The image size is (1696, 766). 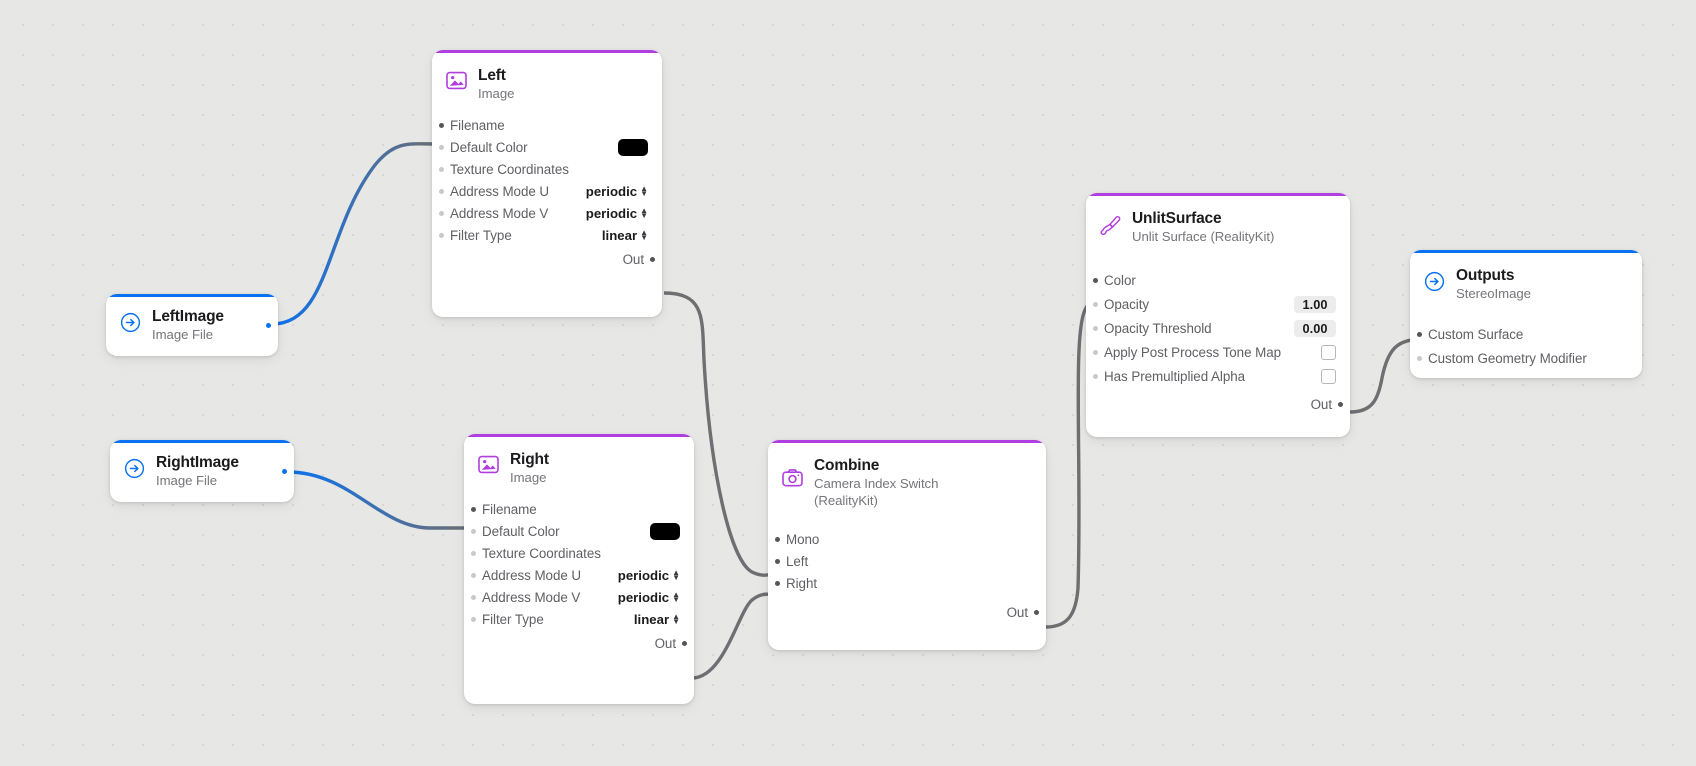 What do you see at coordinates (202, 471) in the screenshot?
I see `node-right-image: RightImage Image File` at bounding box center [202, 471].